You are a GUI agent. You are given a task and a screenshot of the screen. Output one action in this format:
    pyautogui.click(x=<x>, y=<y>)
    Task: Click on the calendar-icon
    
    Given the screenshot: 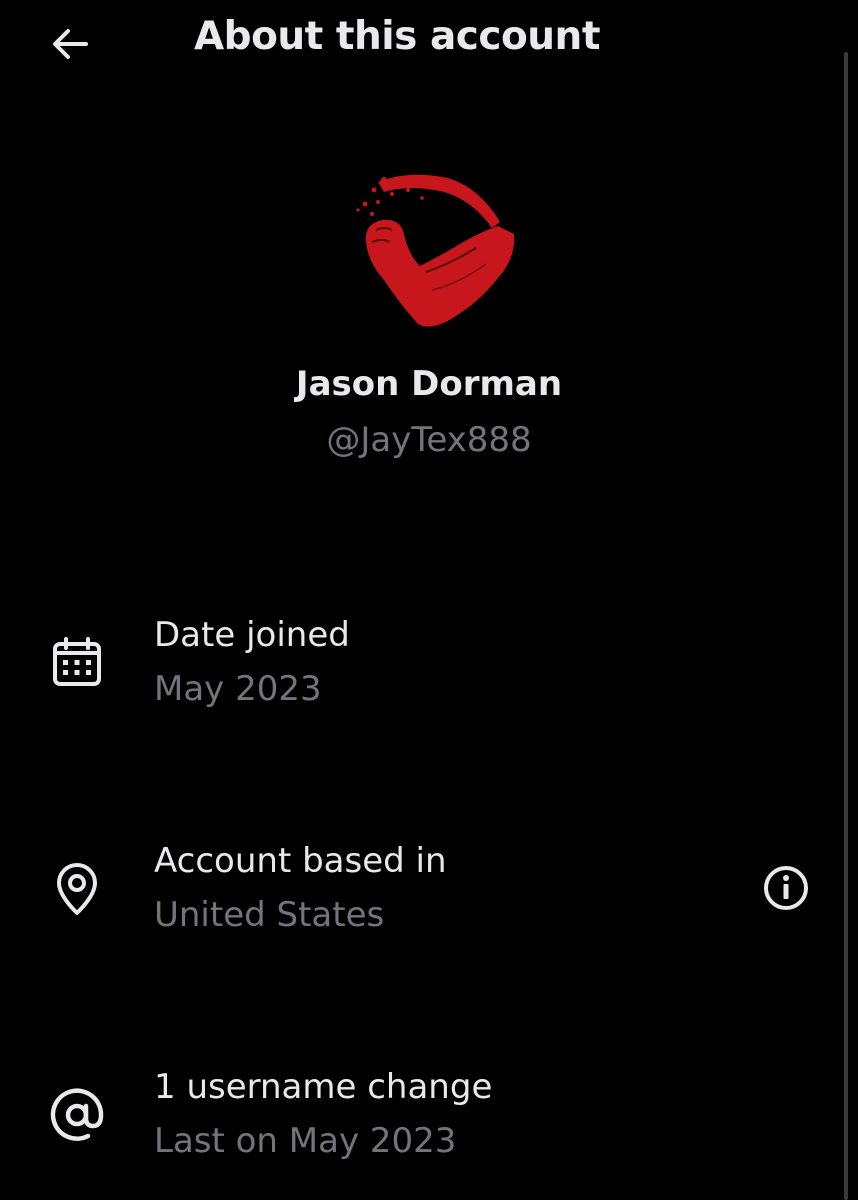 What is the action you would take?
    pyautogui.click(x=77, y=663)
    